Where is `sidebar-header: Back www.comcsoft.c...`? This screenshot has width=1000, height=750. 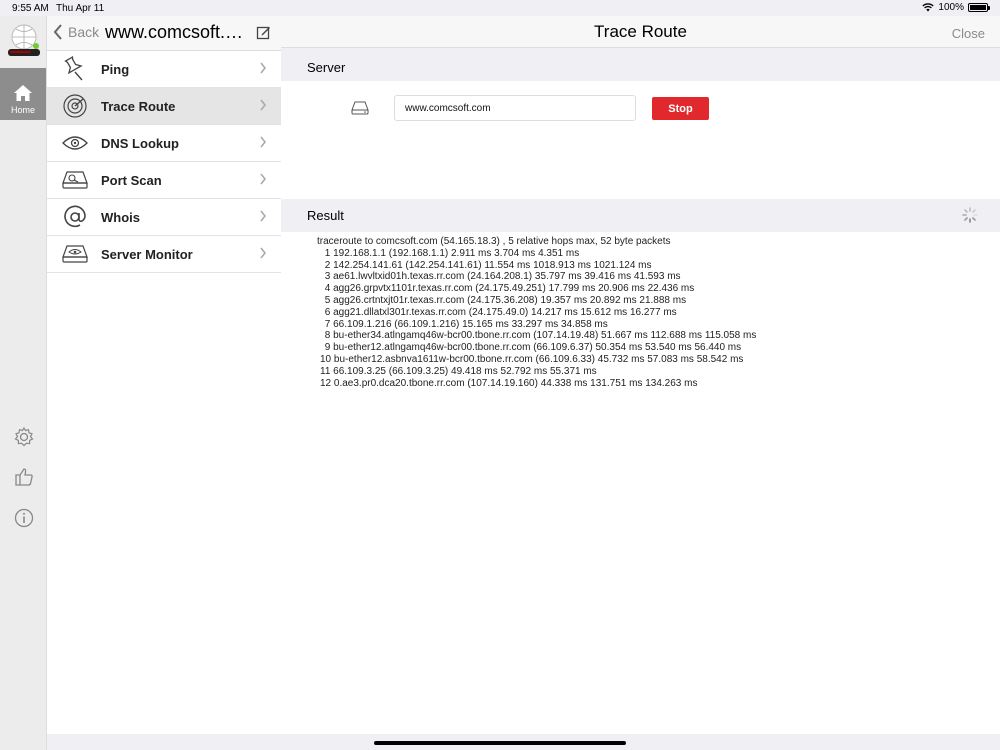 sidebar-header: Back www.comcsoft.c... is located at coordinates (164, 33).